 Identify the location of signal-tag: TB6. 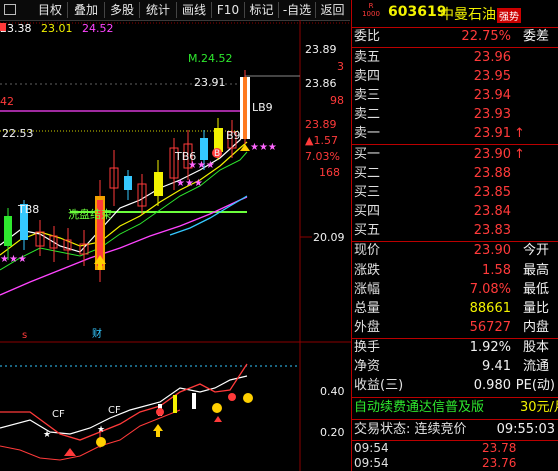
(186, 156).